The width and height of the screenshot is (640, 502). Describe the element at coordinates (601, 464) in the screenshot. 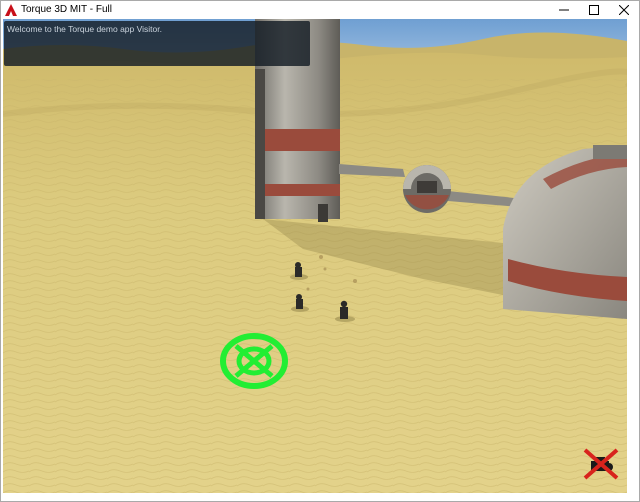

I see `no-connection-icon` at that location.